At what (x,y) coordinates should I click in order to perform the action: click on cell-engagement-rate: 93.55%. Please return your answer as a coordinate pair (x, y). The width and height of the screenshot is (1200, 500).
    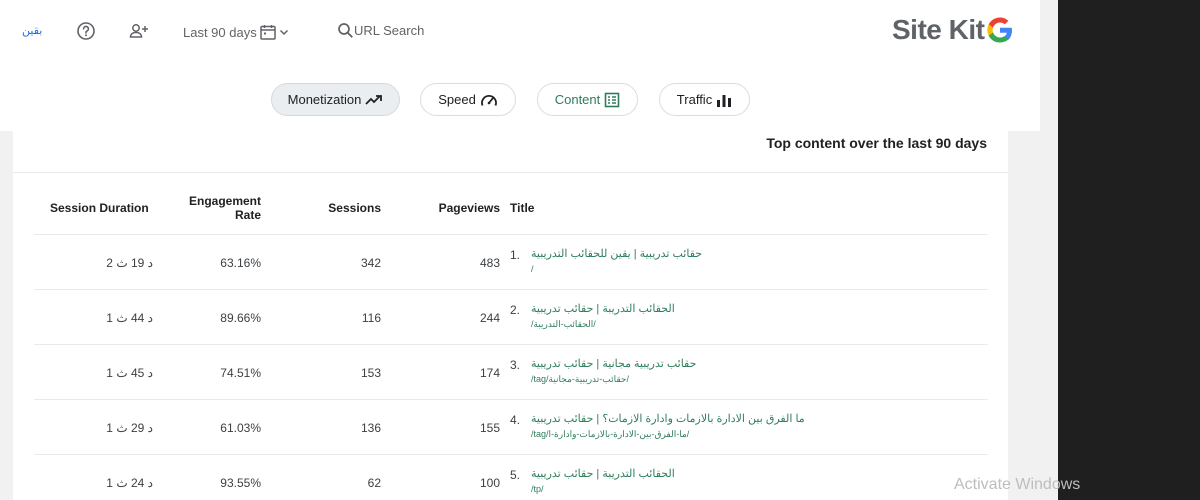
    Looking at the image, I should click on (240, 483).